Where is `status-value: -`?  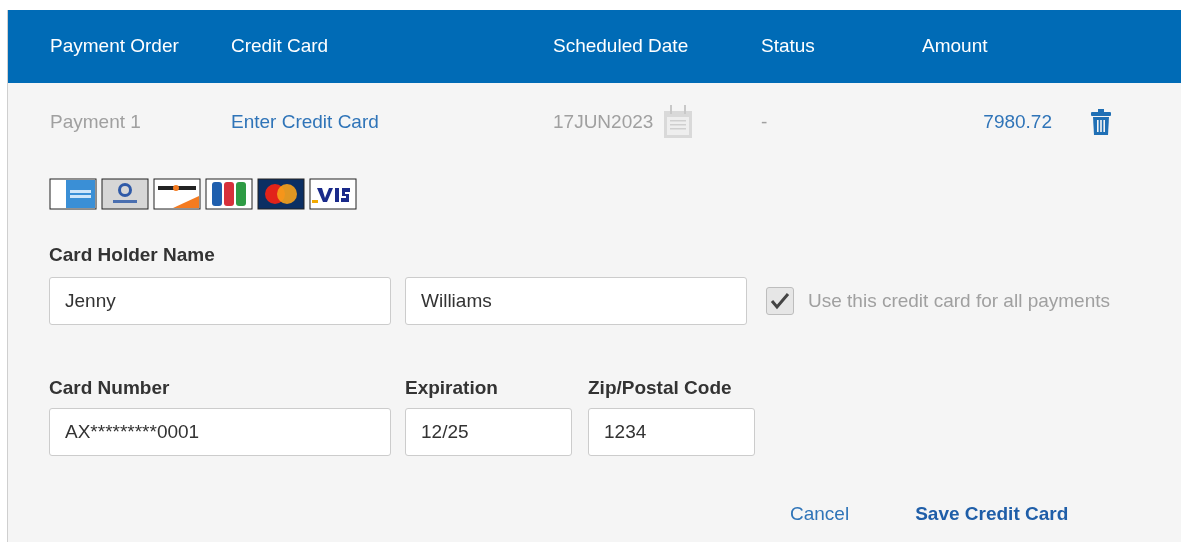
status-value: - is located at coordinates (764, 121).